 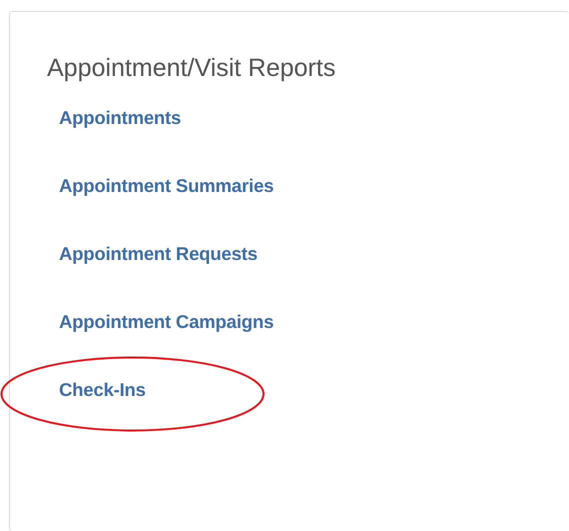 What do you see at coordinates (102, 390) in the screenshot?
I see `report-link: Check-Ins` at bounding box center [102, 390].